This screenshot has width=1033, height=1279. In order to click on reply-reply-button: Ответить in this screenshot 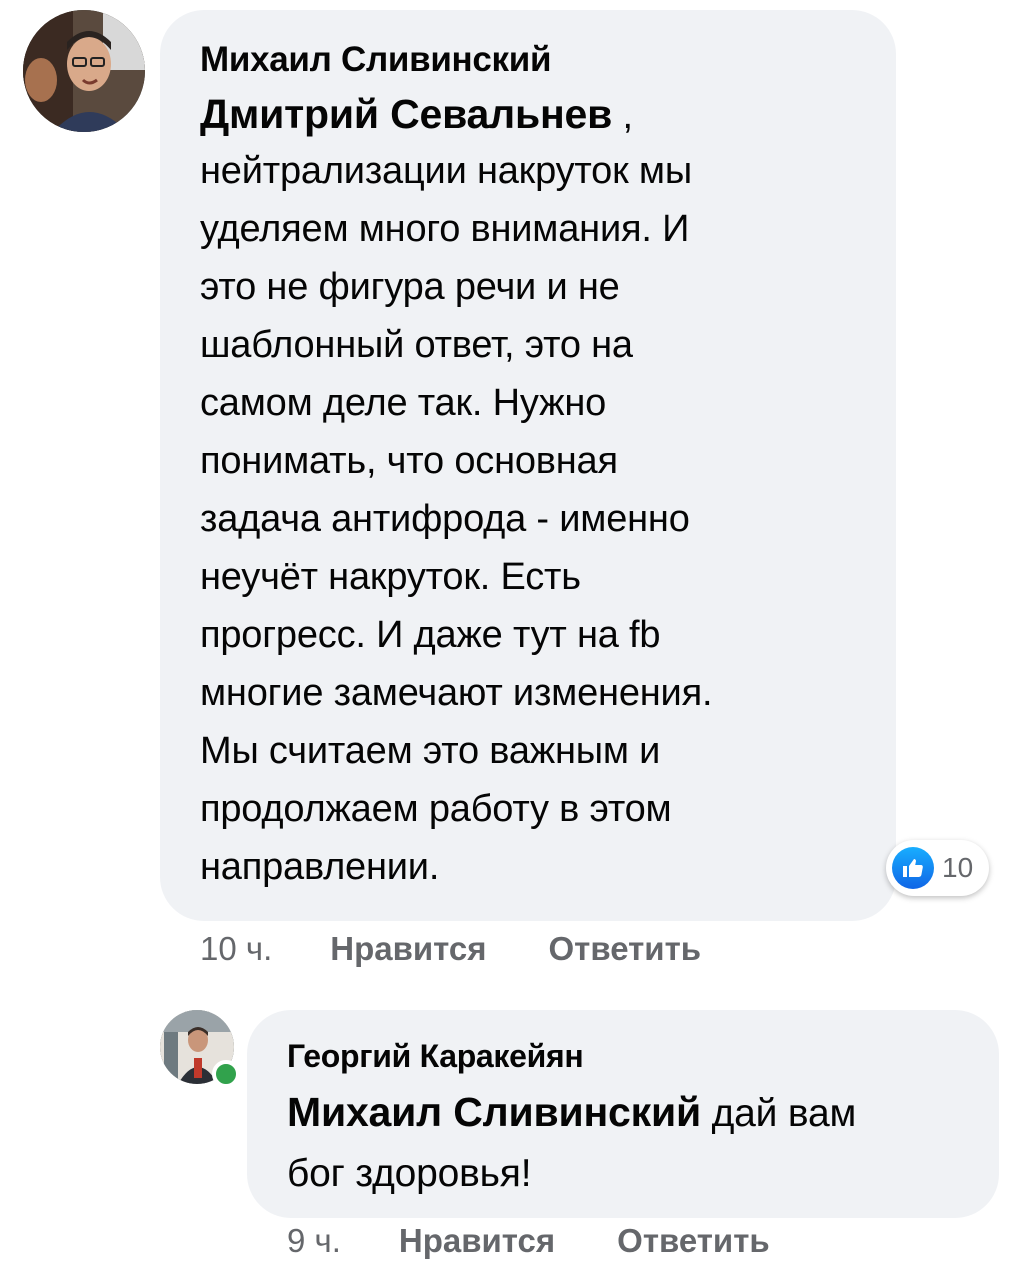, I will do `click(693, 1241)`.